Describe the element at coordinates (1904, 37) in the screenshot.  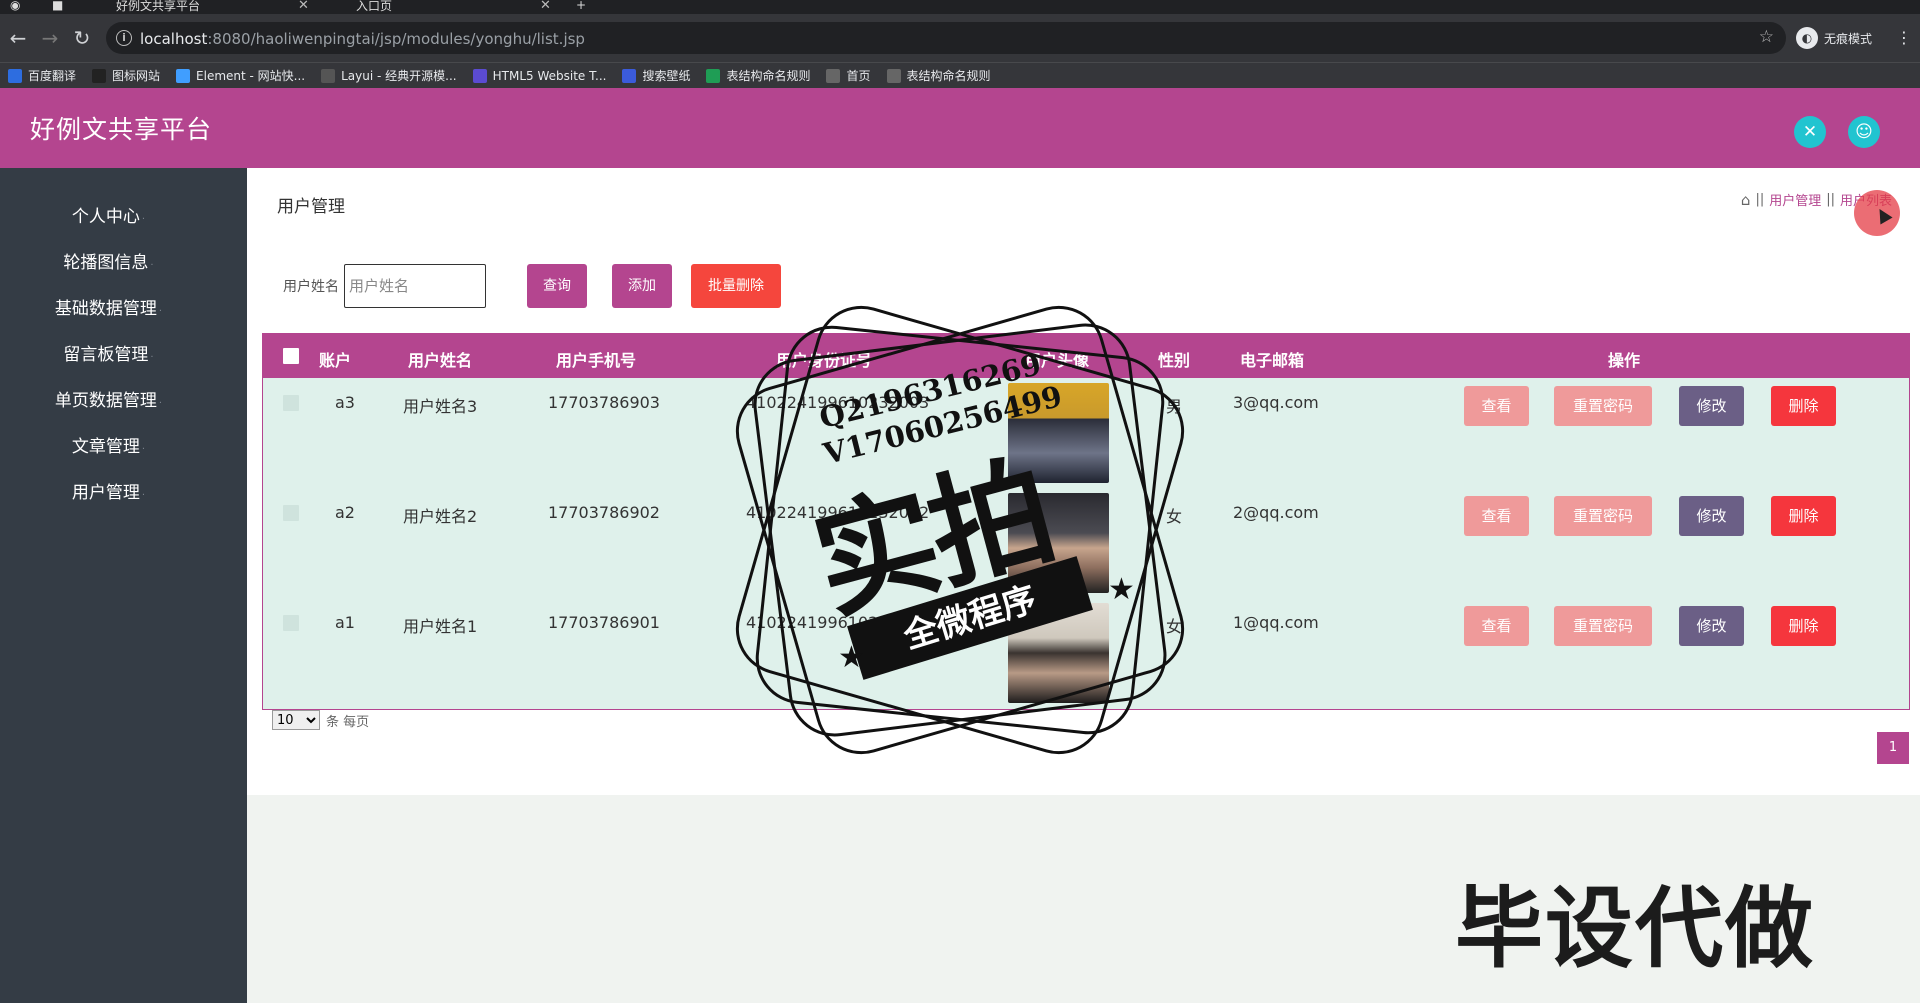
I see `more-menu-icon: ⋮` at that location.